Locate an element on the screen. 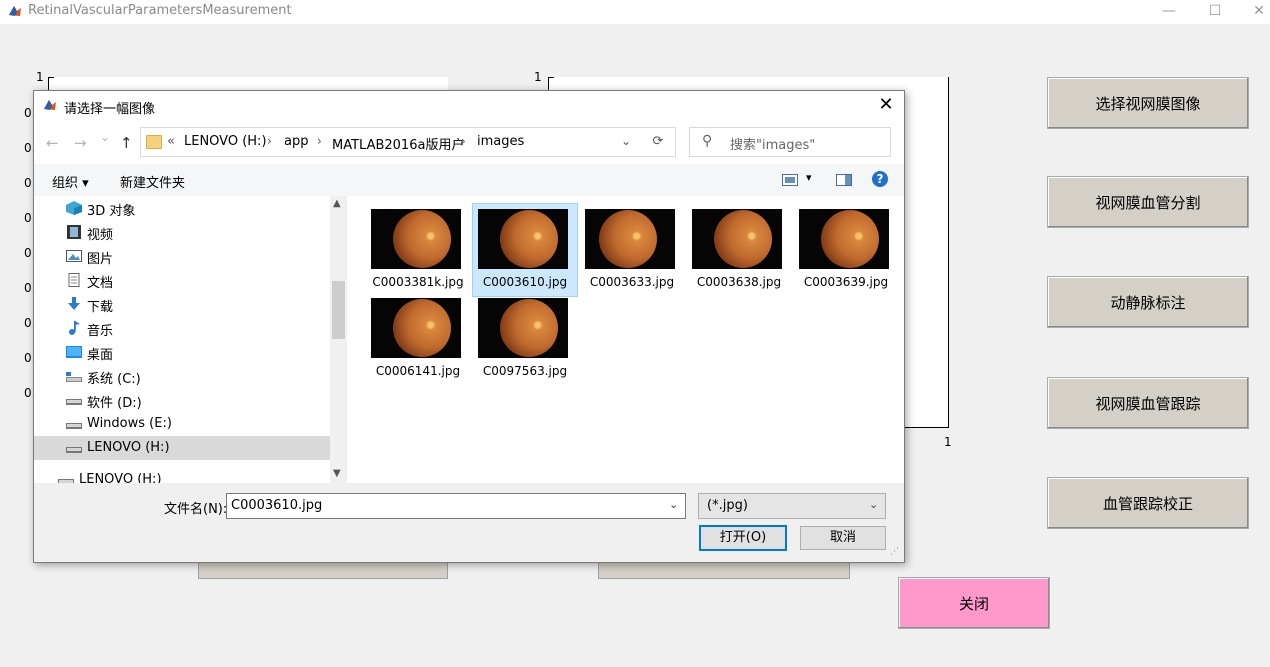 Image resolution: width=1270 pixels, height=667 pixels. file-item: C0003633.jpg is located at coordinates (632, 250).